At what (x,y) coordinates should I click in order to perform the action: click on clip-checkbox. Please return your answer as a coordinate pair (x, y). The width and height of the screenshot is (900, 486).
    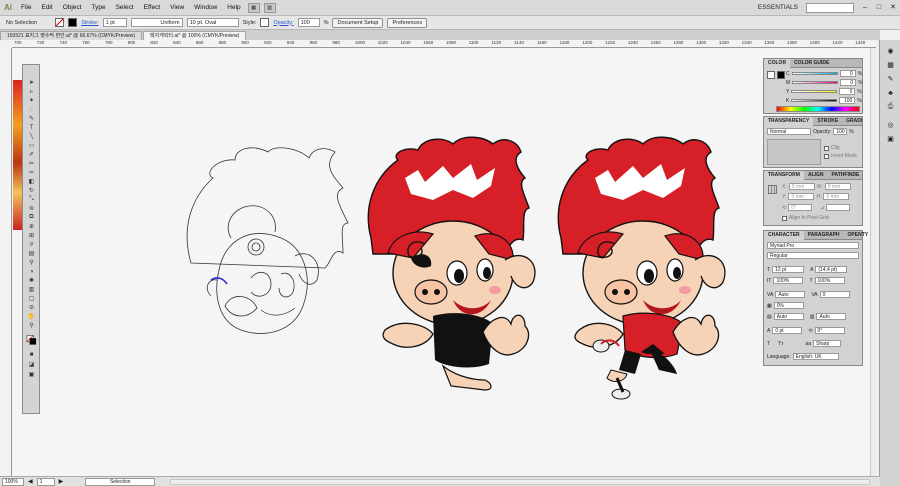
    Looking at the image, I should click on (826, 148).